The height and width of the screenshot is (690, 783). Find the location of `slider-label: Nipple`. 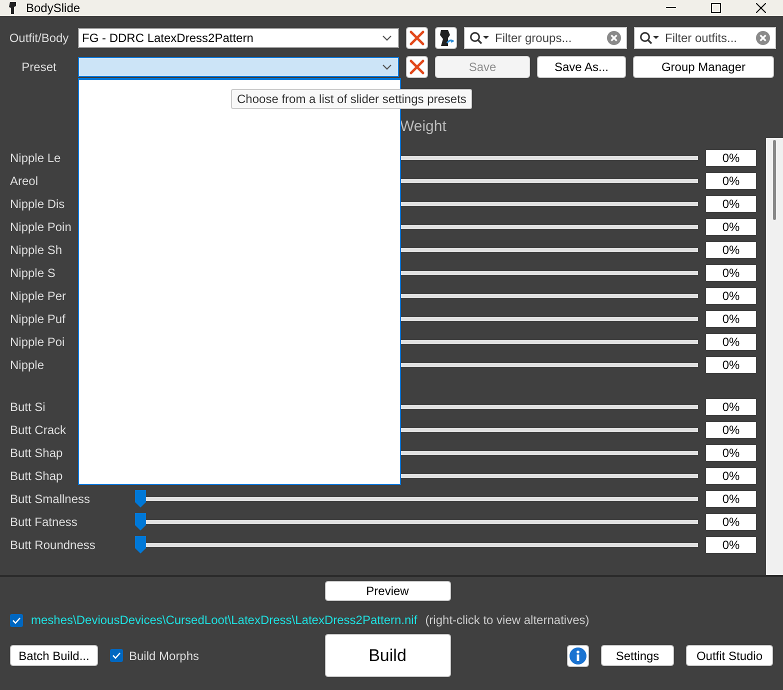

slider-label: Nipple is located at coordinates (26, 365).